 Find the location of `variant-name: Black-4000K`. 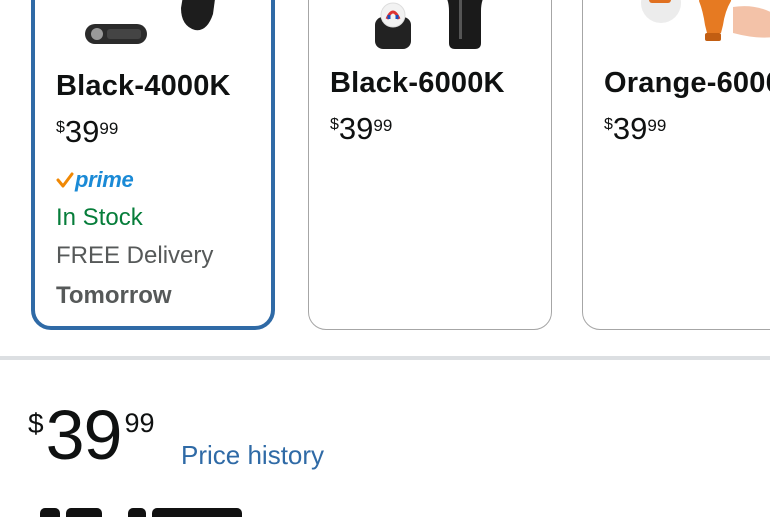

variant-name: Black-4000K is located at coordinates (143, 86).